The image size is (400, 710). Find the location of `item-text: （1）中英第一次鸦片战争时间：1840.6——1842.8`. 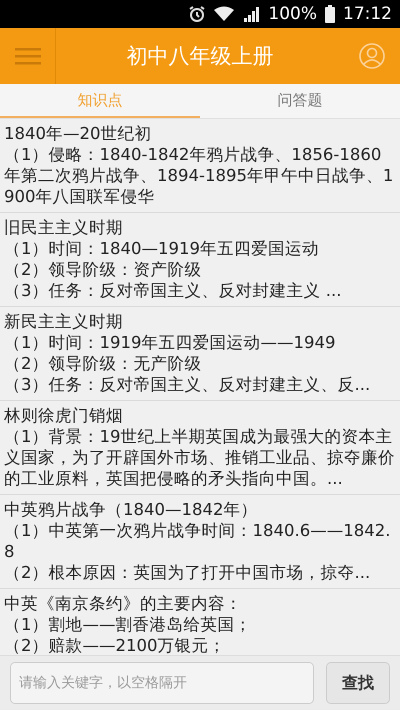

item-text: （1）中英第一次鸦片战争时间：1840.6——1842.8 is located at coordinates (198, 541).